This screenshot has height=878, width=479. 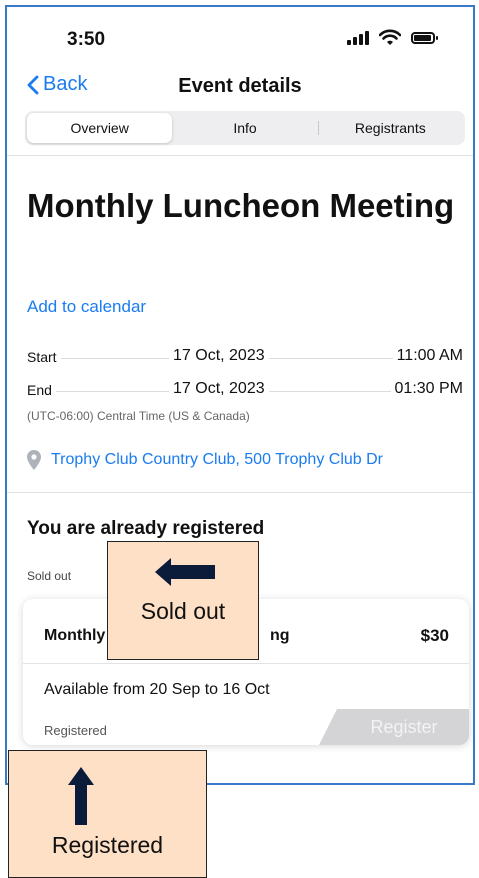 I want to click on end-time: 01:30 PM, so click(x=426, y=389).